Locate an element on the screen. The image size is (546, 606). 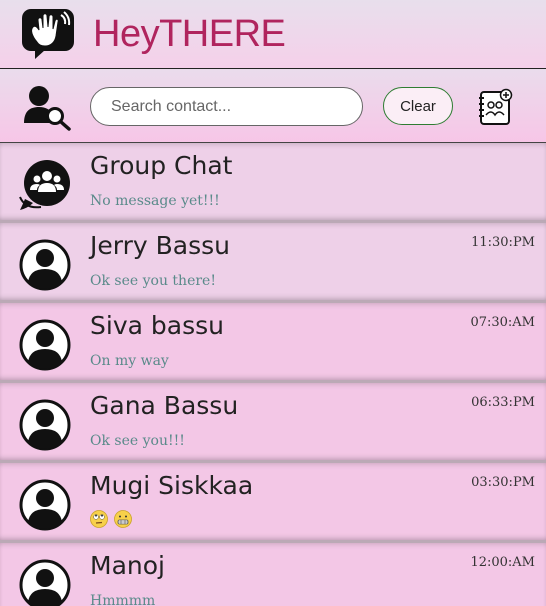
chat-item-group-chat: Group Chat No message yet!!! is located at coordinates (273, 183).